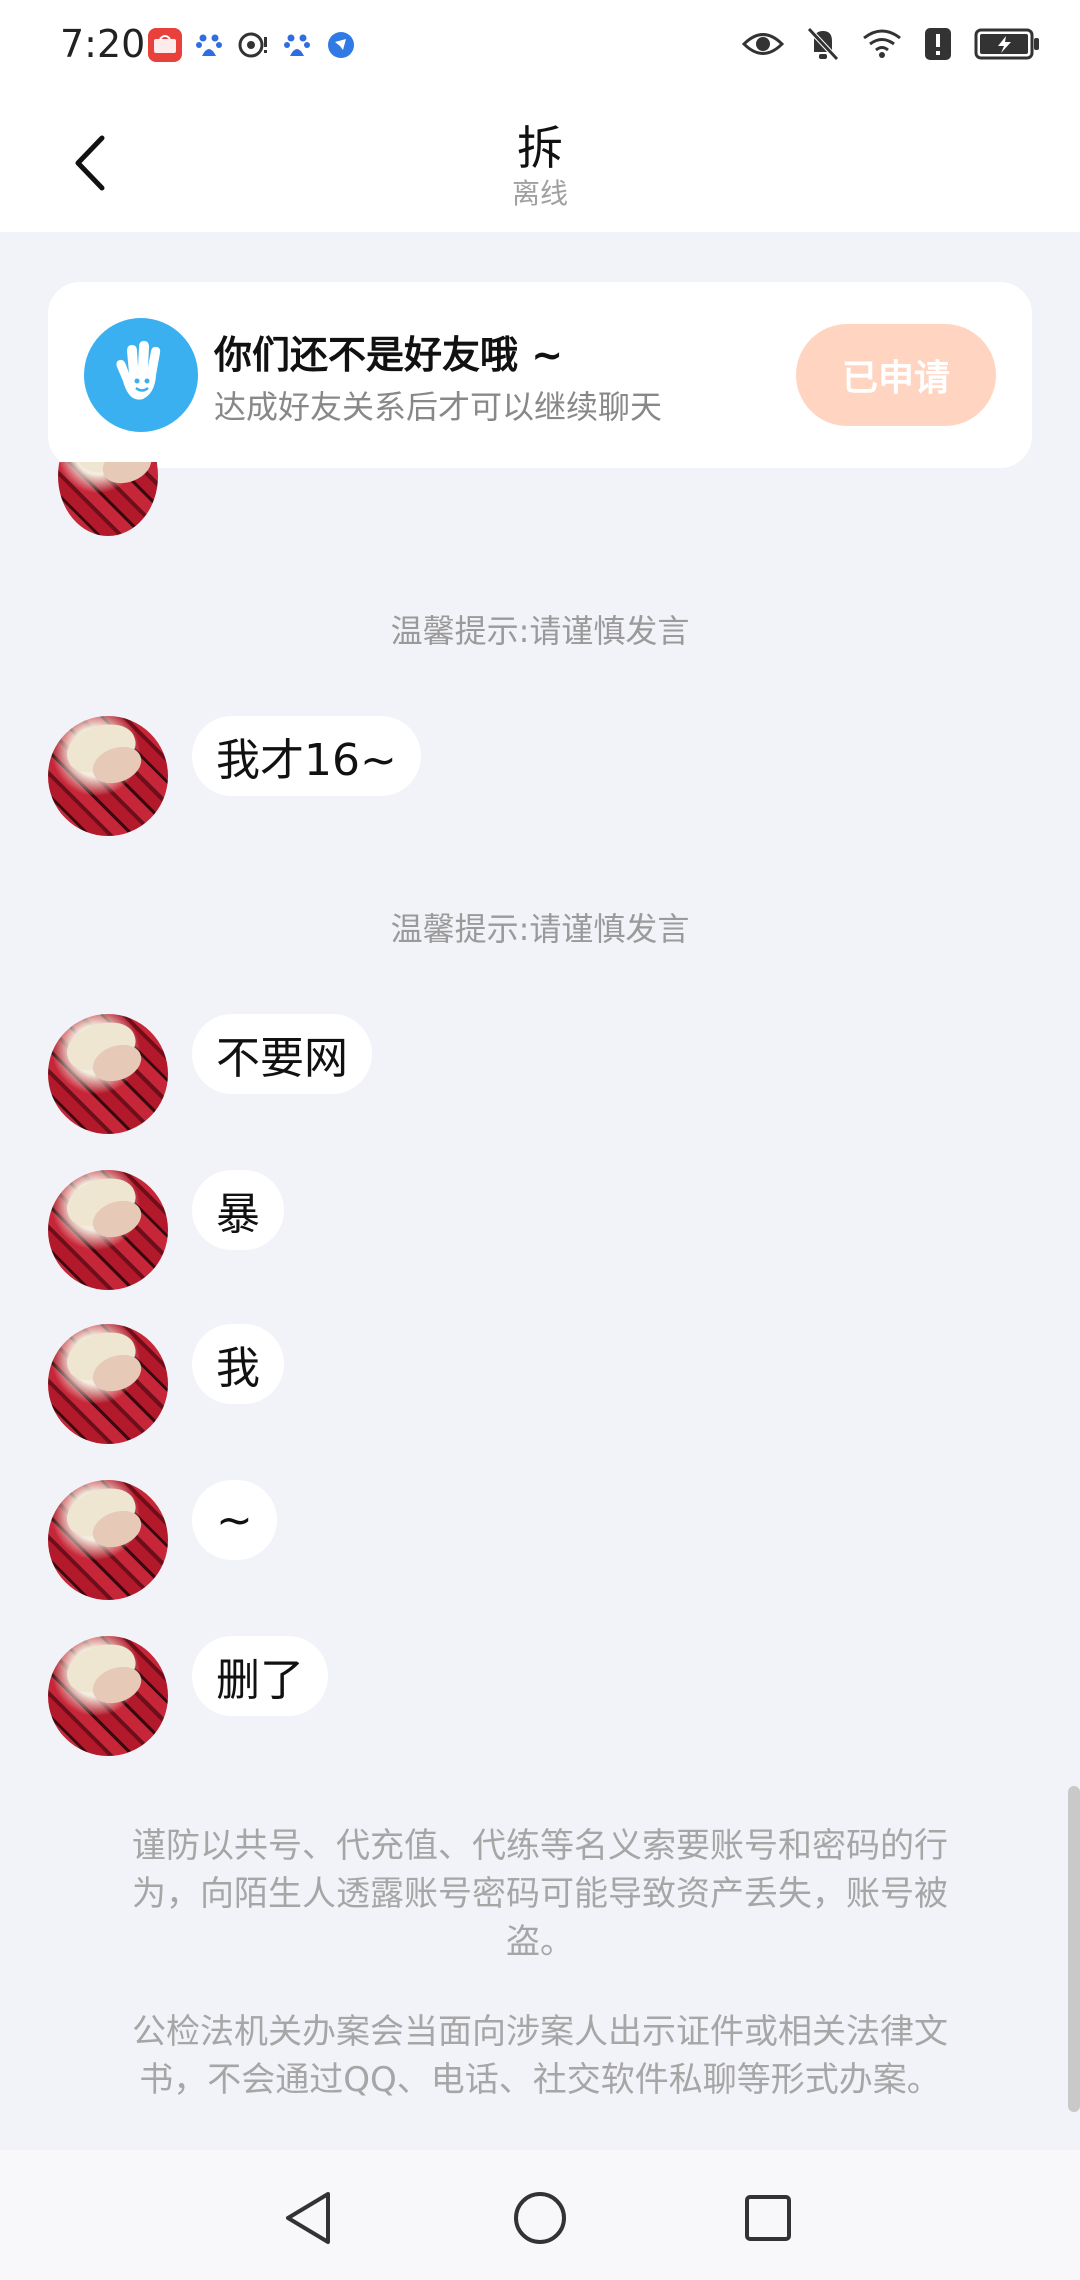  I want to click on contact-name: 拆, so click(540, 148).